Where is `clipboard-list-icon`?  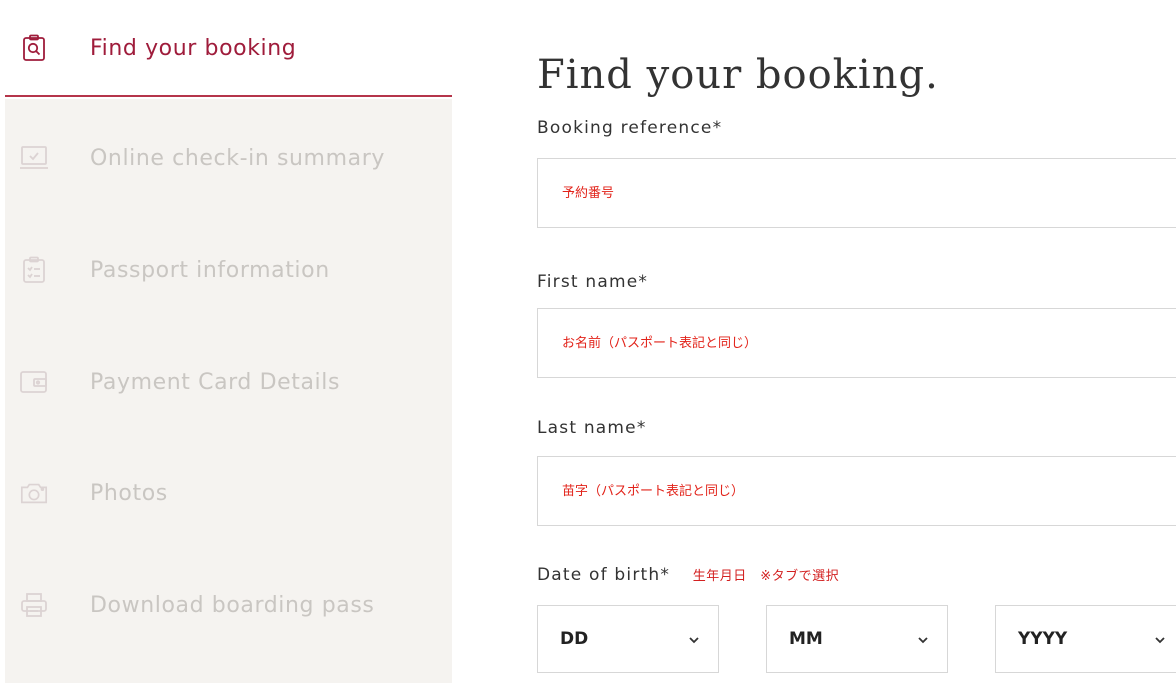
clipboard-list-icon is located at coordinates (34, 270).